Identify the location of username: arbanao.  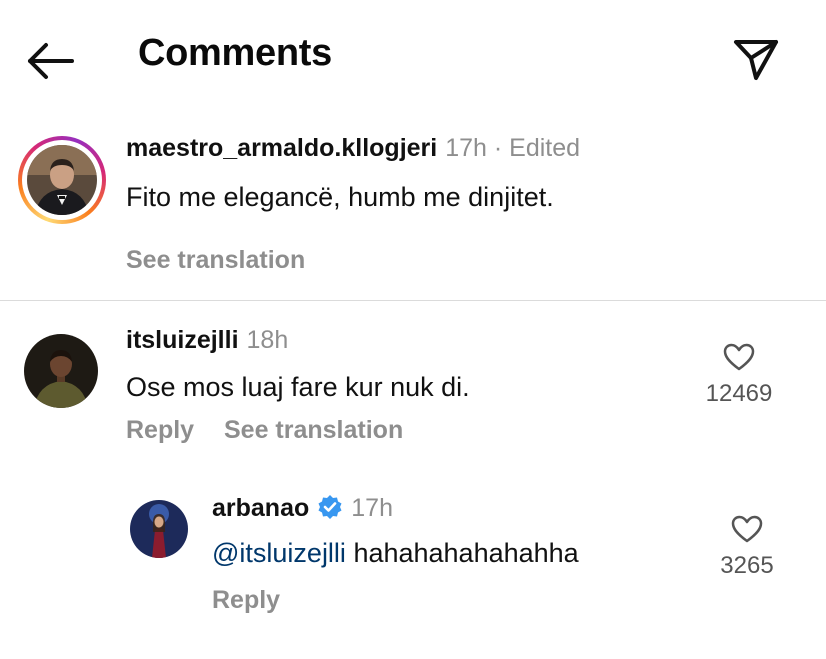
(260, 508).